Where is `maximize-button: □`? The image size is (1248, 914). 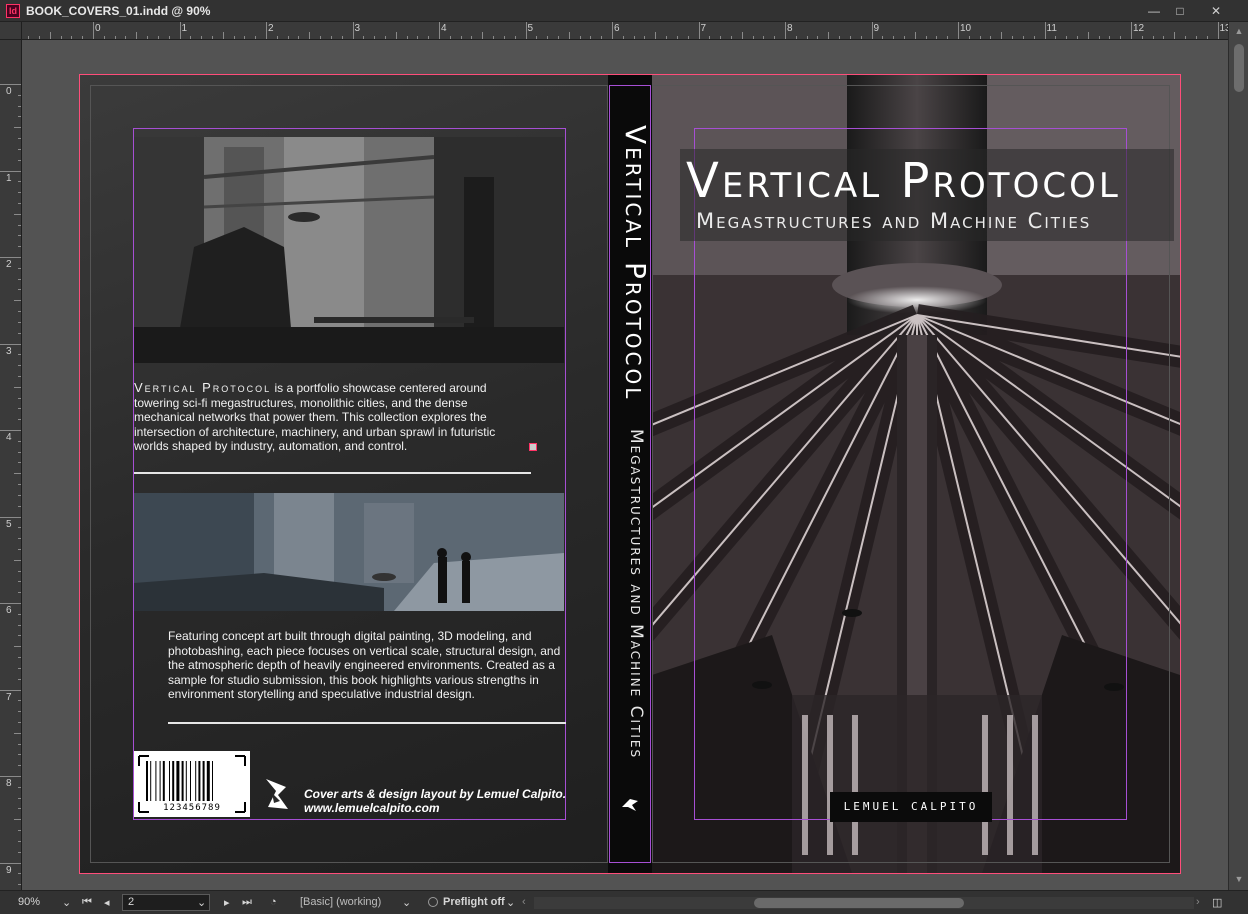
maximize-button: □ is located at coordinates (1180, 11).